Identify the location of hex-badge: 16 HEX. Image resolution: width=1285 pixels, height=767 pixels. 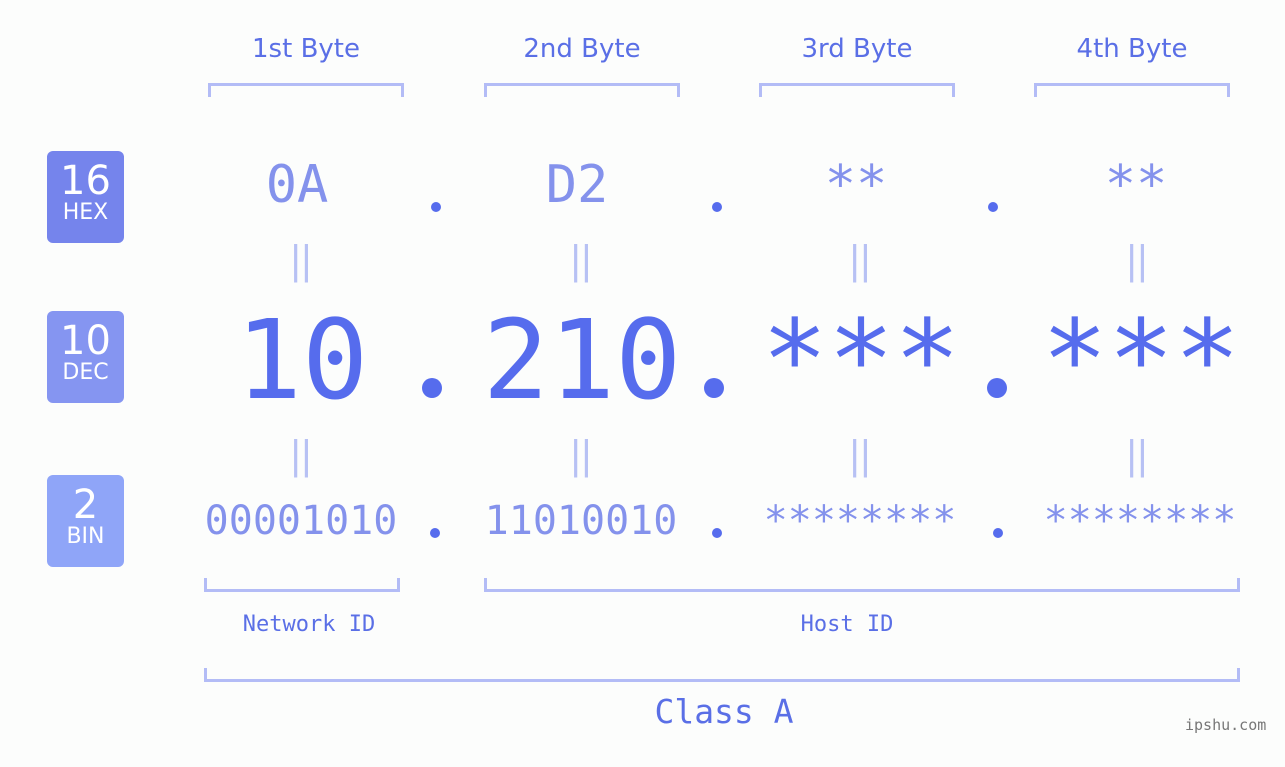
(85, 197).